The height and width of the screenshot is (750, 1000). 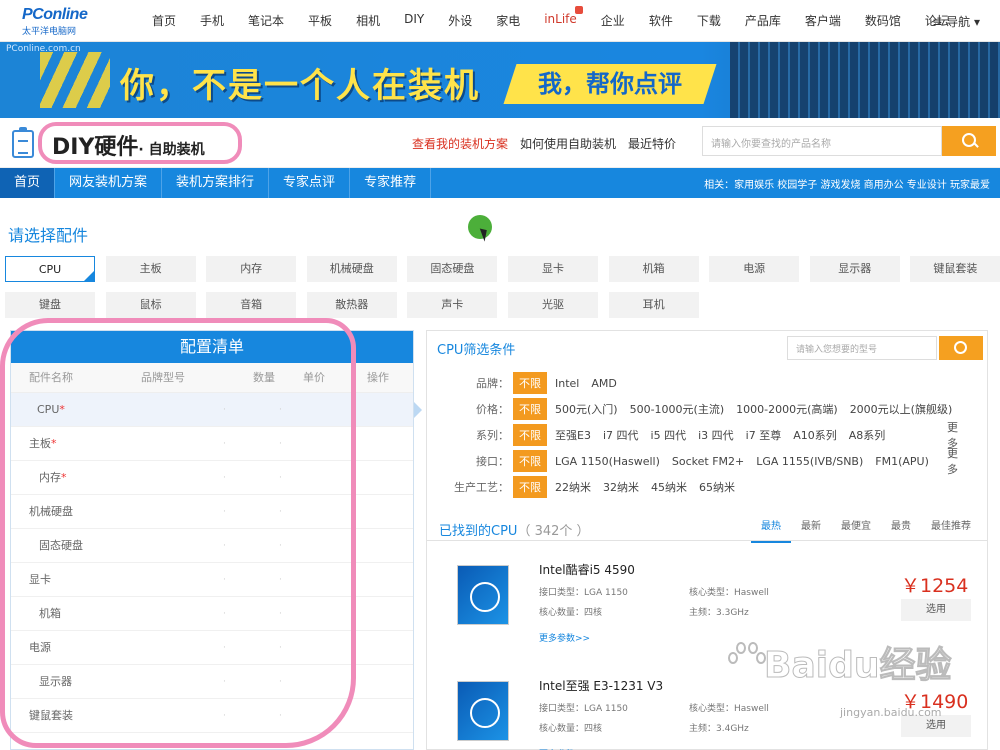 What do you see at coordinates (669, 487) in the screenshot?
I see `filter-option: 45纳米` at bounding box center [669, 487].